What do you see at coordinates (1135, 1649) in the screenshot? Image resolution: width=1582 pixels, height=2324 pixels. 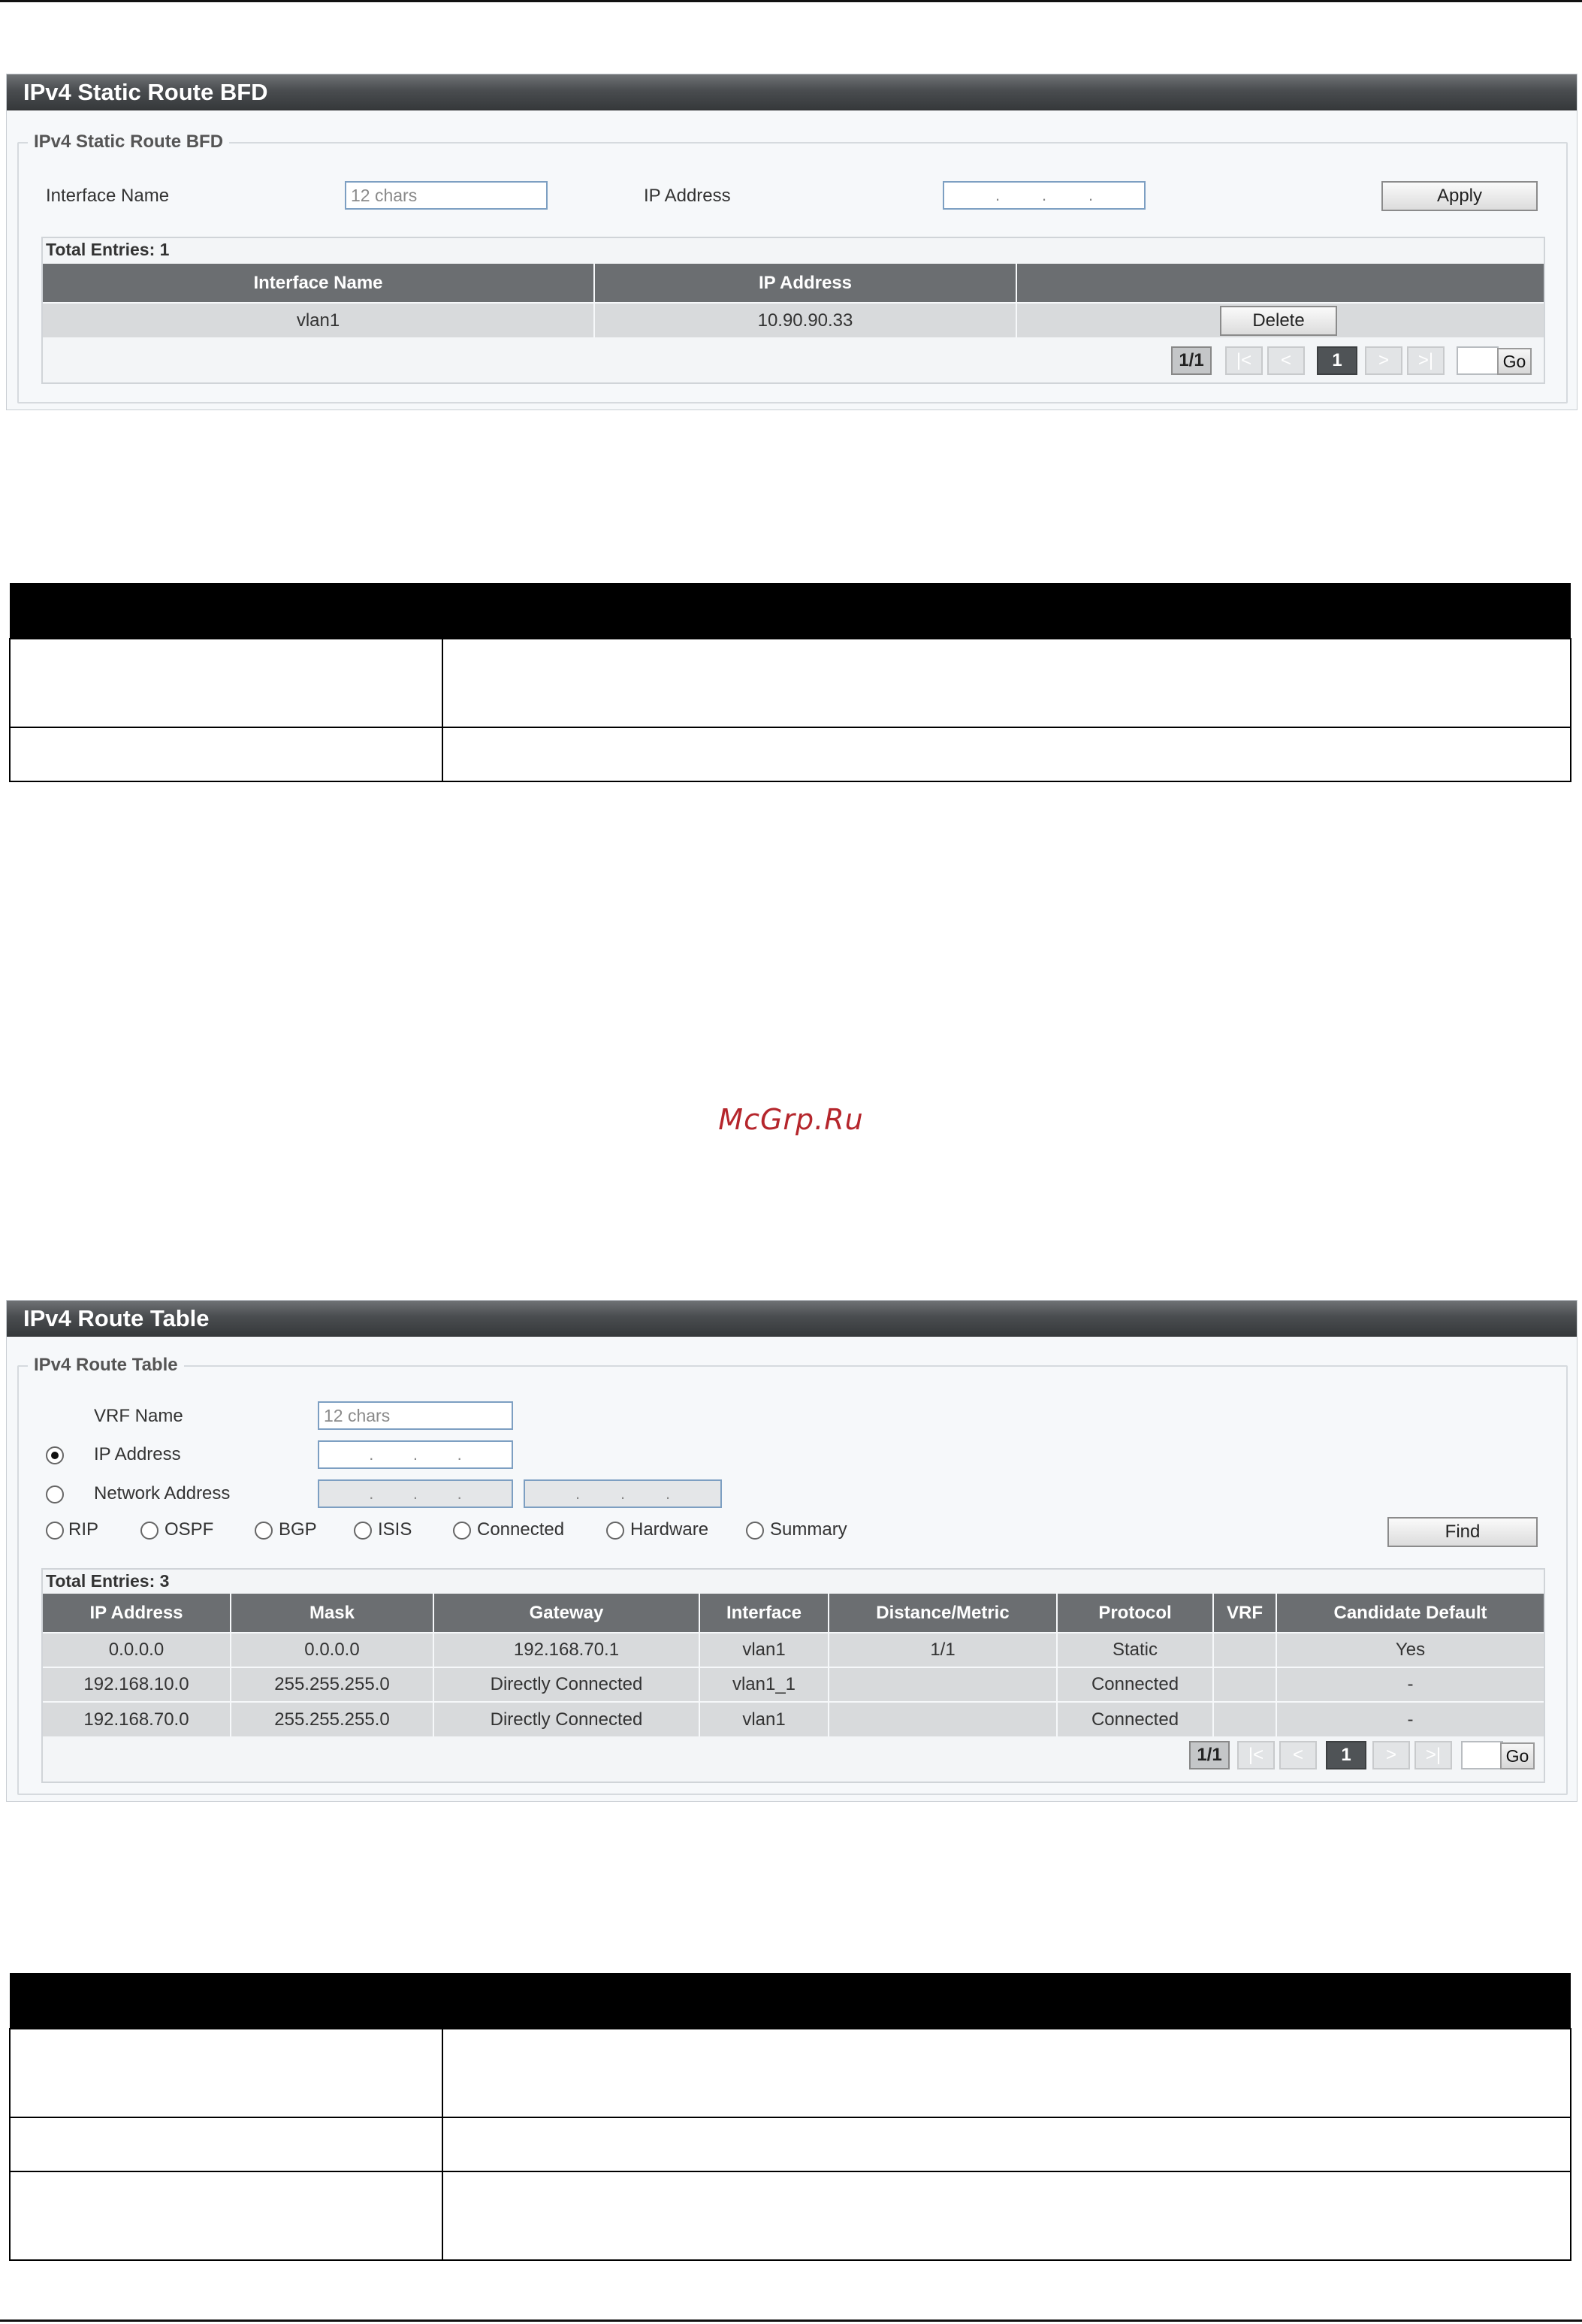 I see `cell-protocol: Static` at bounding box center [1135, 1649].